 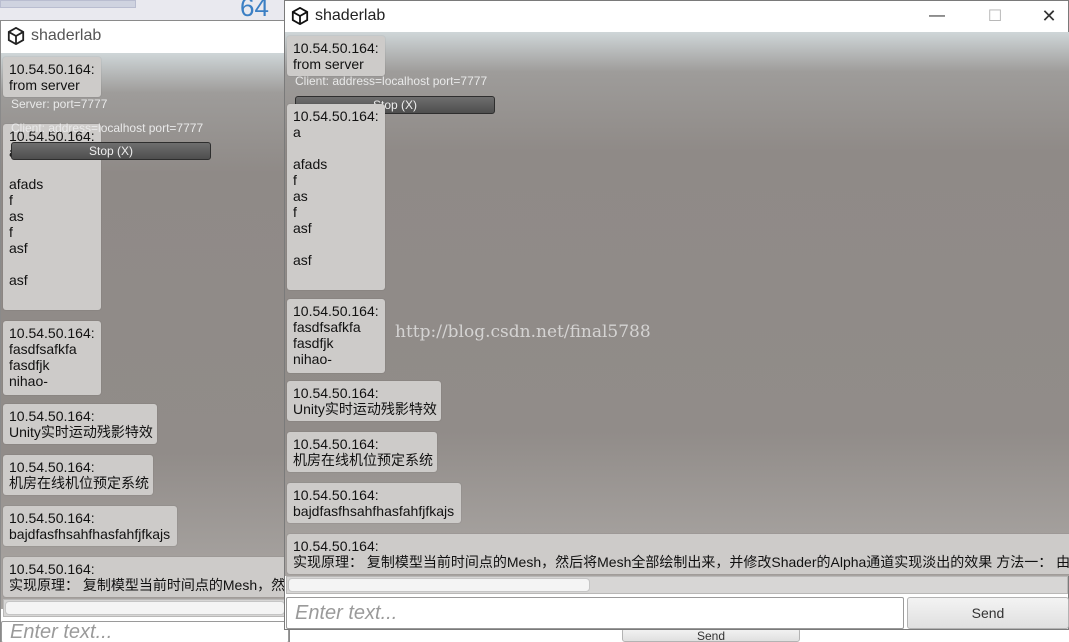 What do you see at coordinates (111, 151) in the screenshot?
I see `back-stop-button: Stop (X)` at bounding box center [111, 151].